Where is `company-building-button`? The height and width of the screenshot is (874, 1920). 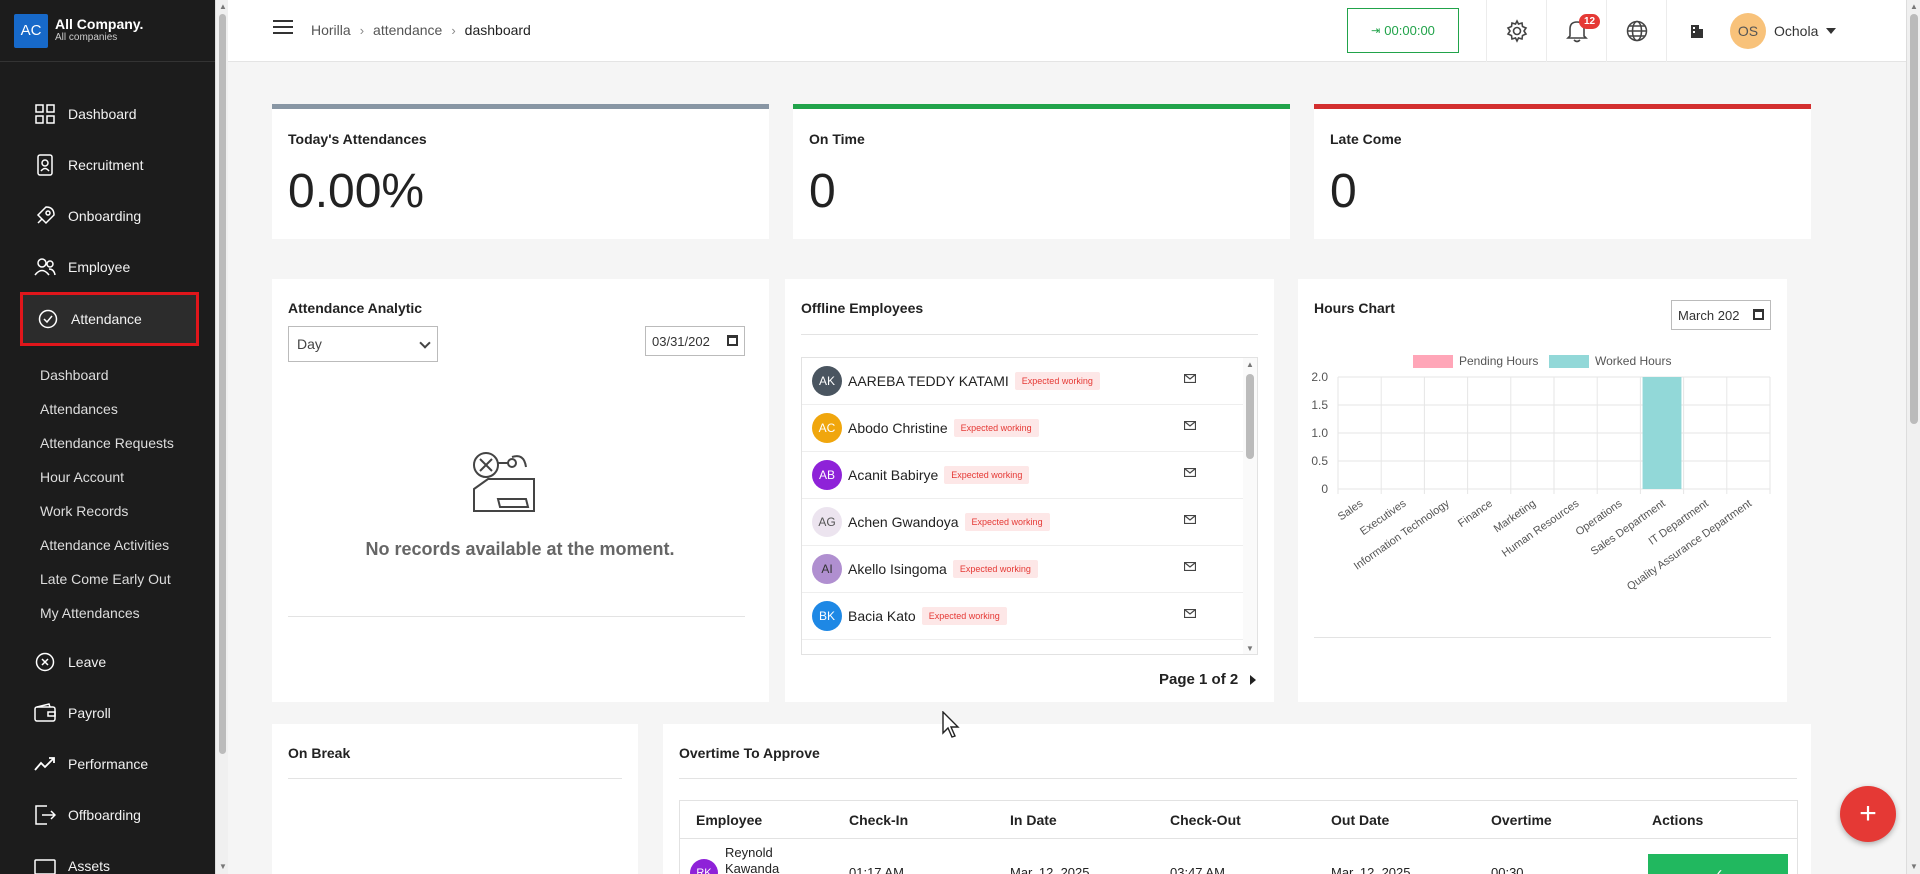 company-building-button is located at coordinates (1696, 31).